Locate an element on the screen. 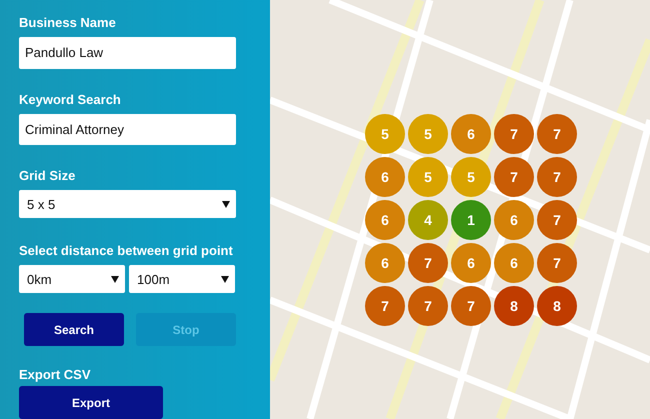  rank-marker: 4 is located at coordinates (428, 220).